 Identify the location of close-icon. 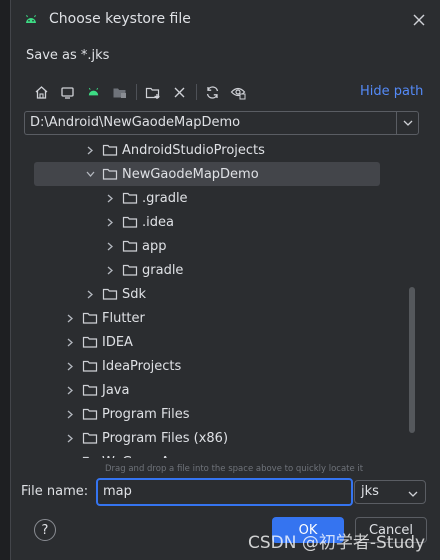
(419, 20).